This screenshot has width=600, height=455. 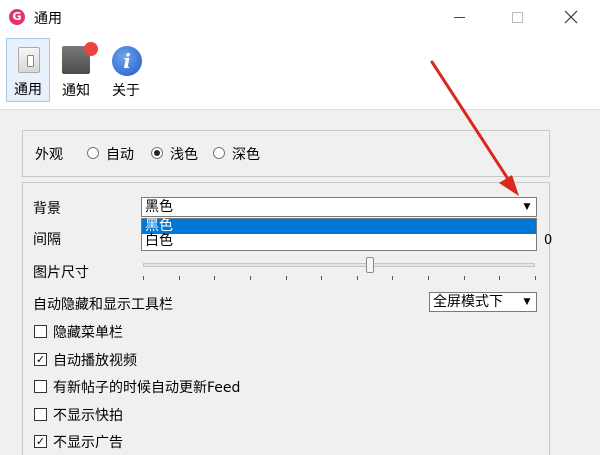 What do you see at coordinates (17, 17) in the screenshot?
I see `app-logo-icon: G` at bounding box center [17, 17].